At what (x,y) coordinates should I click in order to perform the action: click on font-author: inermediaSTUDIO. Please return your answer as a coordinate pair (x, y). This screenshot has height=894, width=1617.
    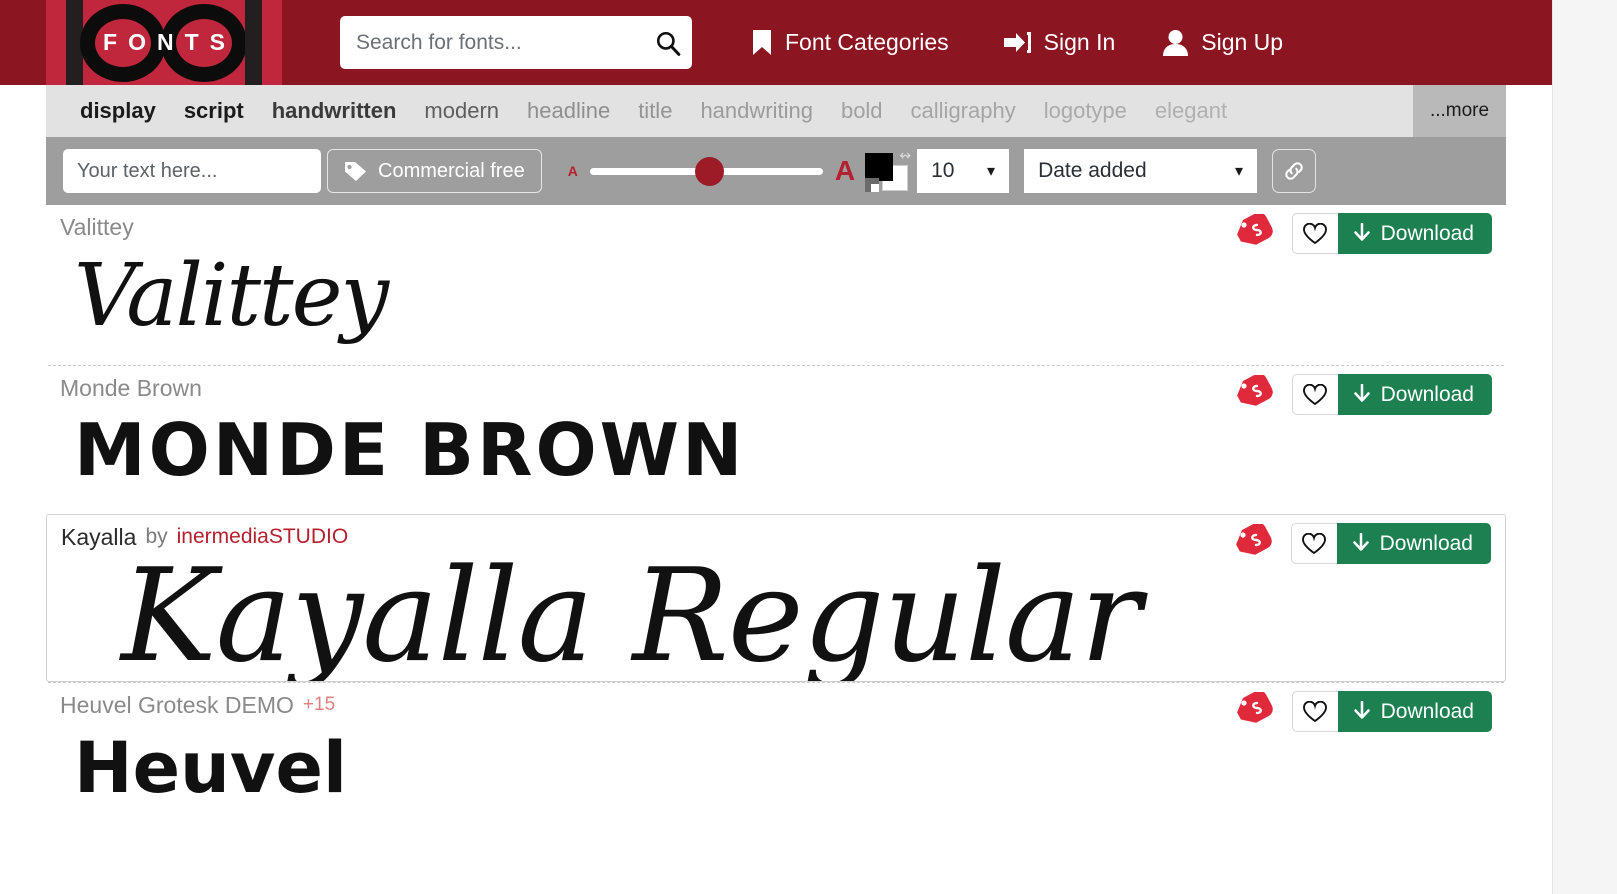
    Looking at the image, I should click on (263, 537).